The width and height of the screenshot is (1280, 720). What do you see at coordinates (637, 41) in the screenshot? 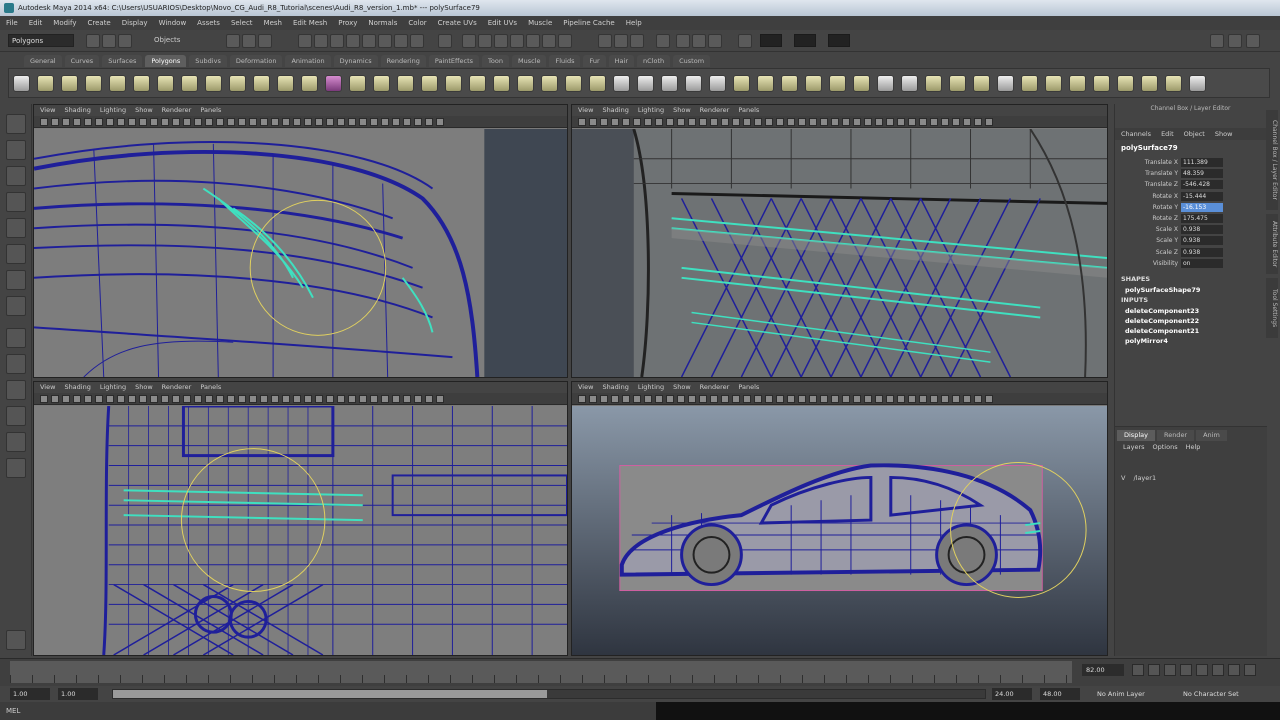
I see `render-settings-icon` at bounding box center [637, 41].